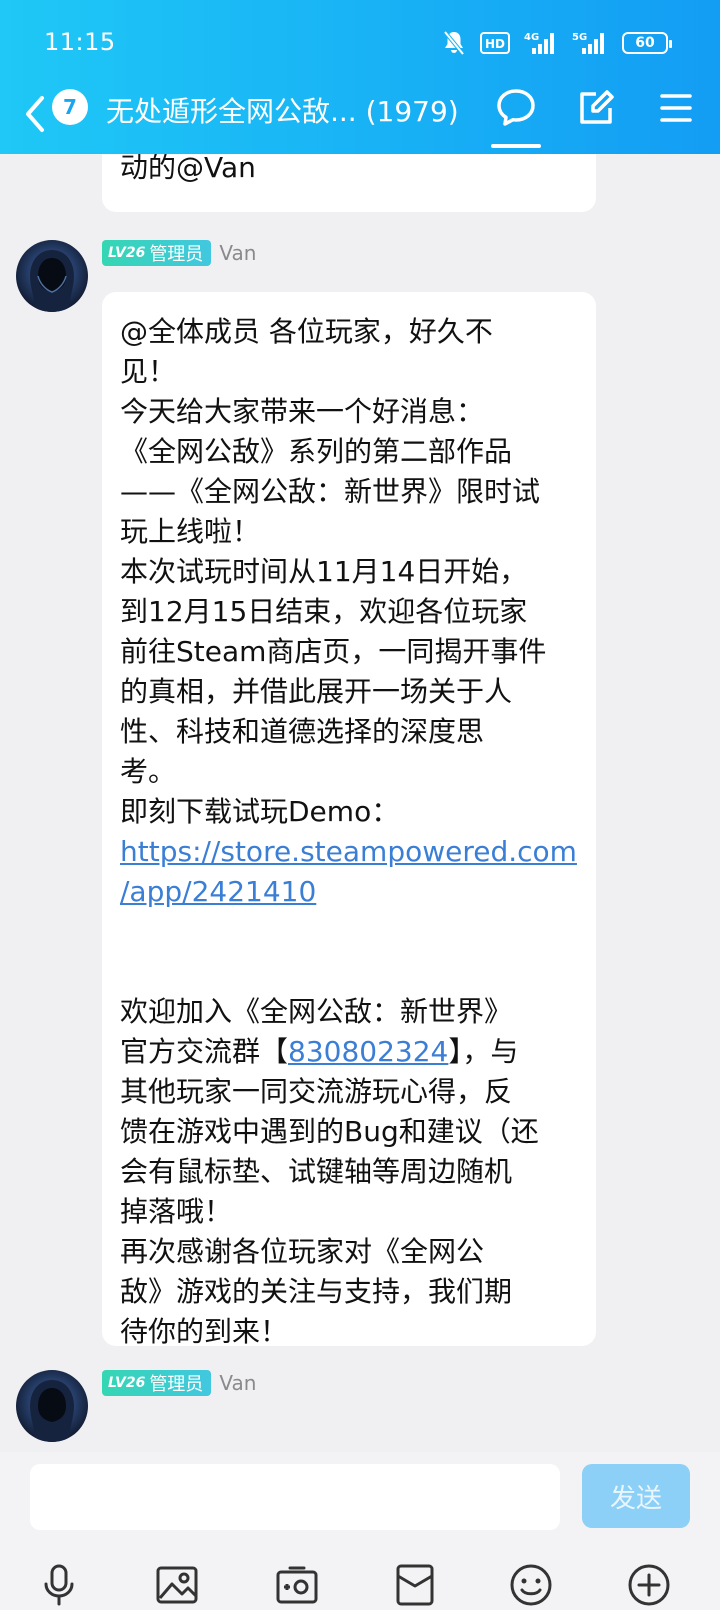  I want to click on message-line: ——《全网公敌：新世界》限时试, so click(330, 491).